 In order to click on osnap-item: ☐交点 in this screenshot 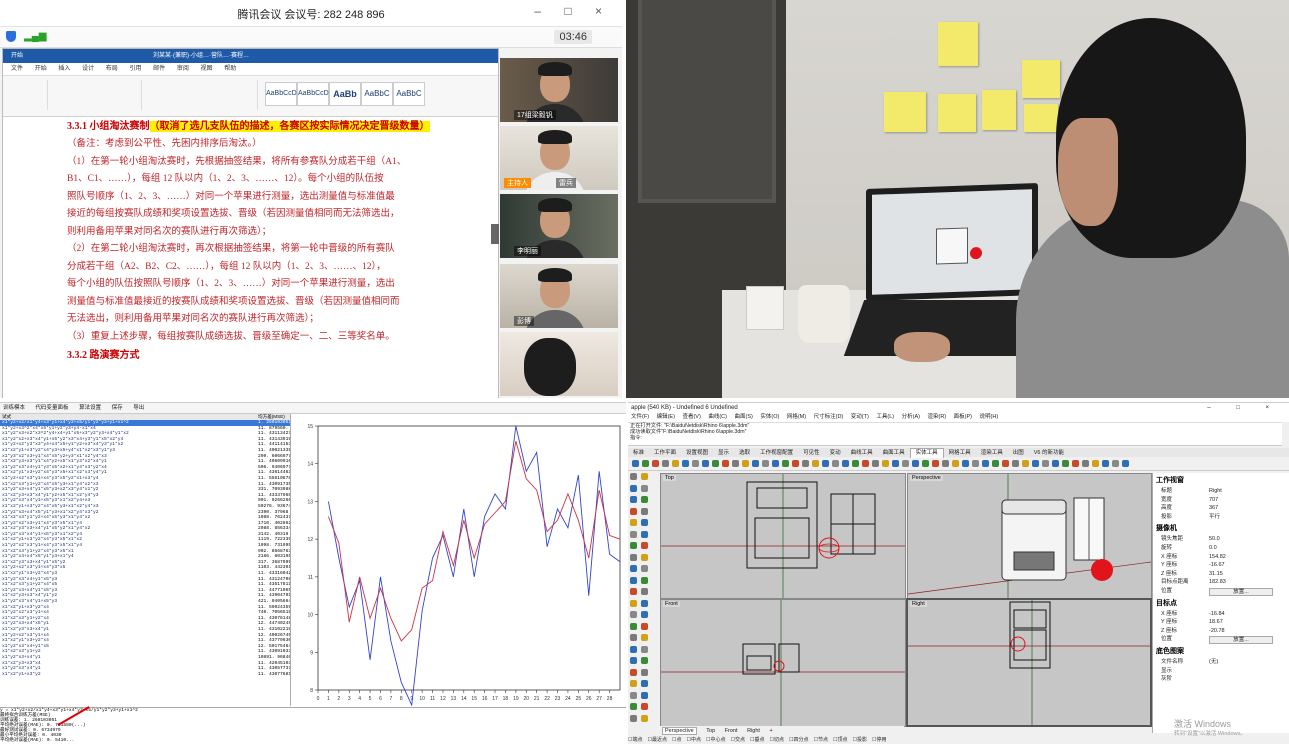, I will do `click(738, 740)`.